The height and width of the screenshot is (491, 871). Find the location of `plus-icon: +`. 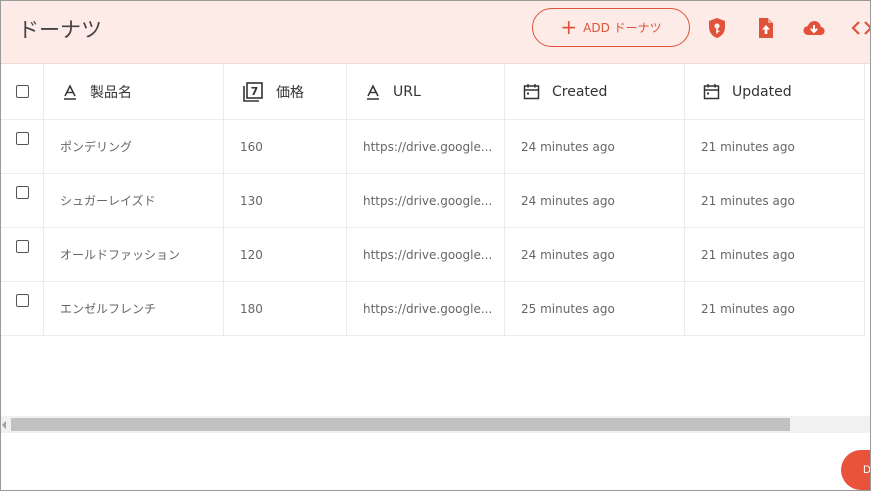

plus-icon: + is located at coordinates (569, 26).